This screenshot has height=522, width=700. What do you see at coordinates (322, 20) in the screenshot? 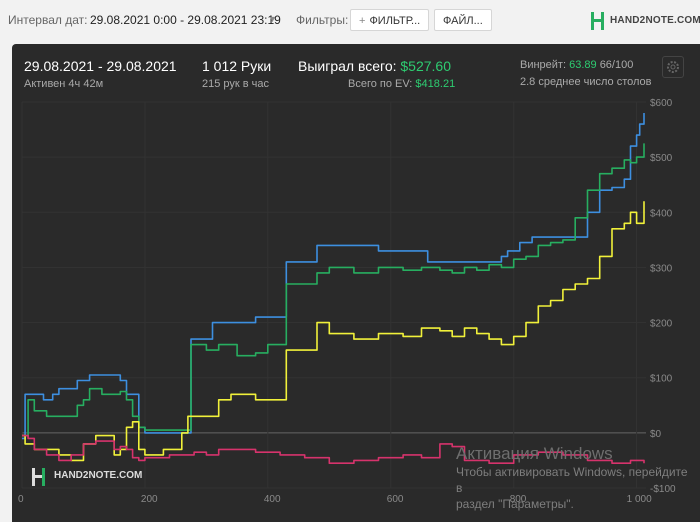
I see `filters-label: Фильтры:` at bounding box center [322, 20].